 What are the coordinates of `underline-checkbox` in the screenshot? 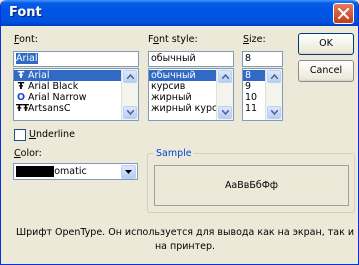 It's located at (20, 135).